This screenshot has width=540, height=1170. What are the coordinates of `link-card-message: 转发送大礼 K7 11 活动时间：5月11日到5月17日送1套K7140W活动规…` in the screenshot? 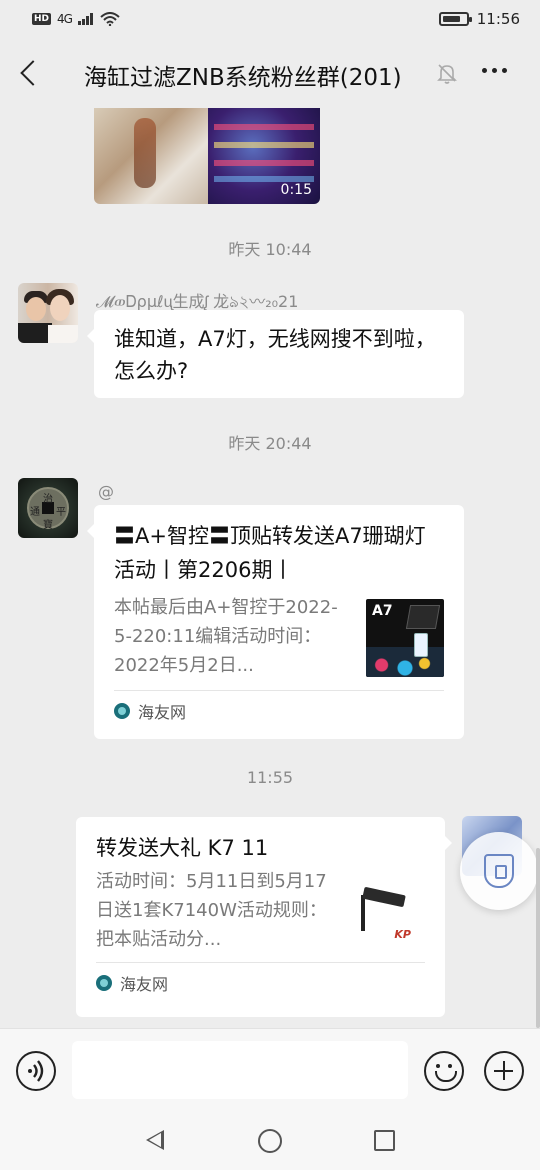 It's located at (264, 917).